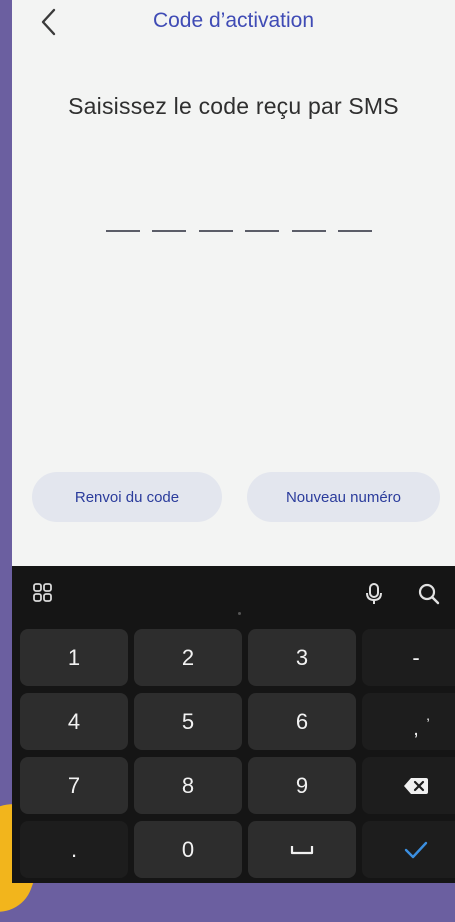 The width and height of the screenshot is (455, 922). What do you see at coordinates (430, 595) in the screenshot?
I see `search-icon` at bounding box center [430, 595].